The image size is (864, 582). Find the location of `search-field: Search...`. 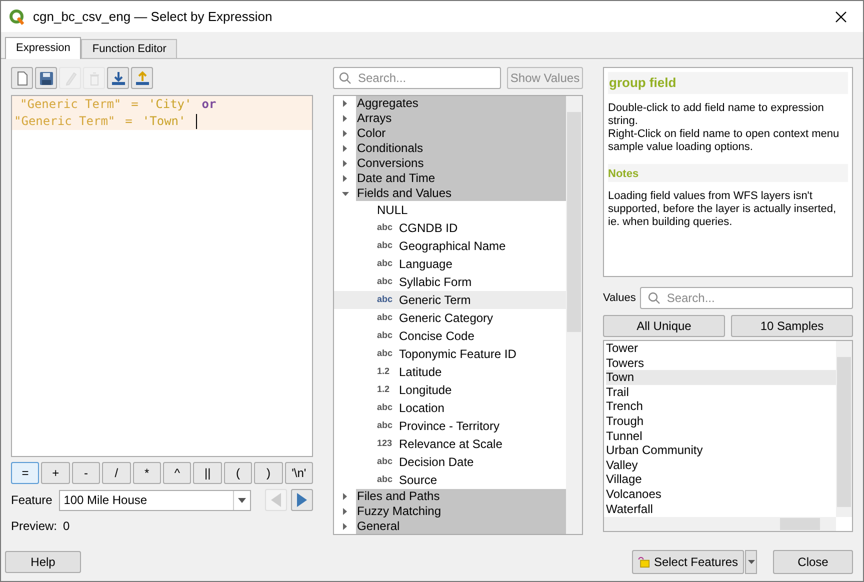

search-field: Search... is located at coordinates (417, 78).